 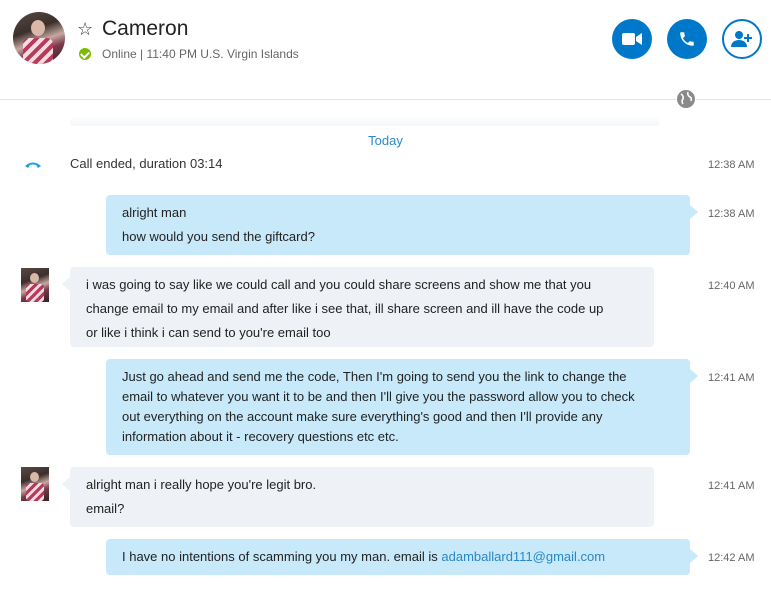 I want to click on contact-avatar, so click(x=39, y=38).